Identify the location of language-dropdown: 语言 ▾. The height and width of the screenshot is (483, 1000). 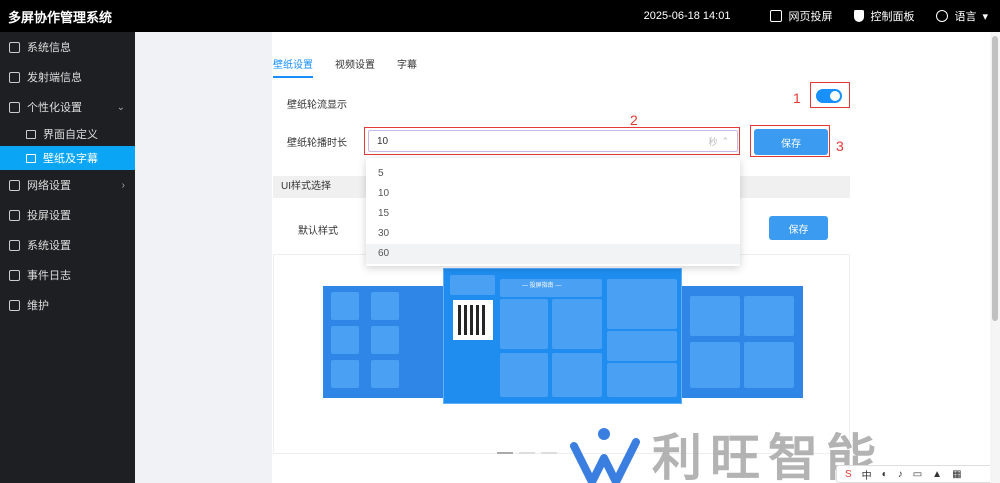
(962, 16).